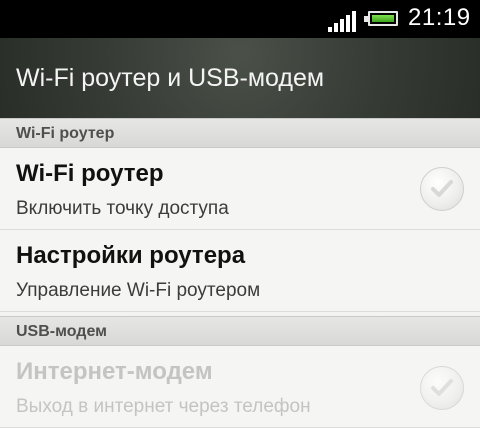 The image size is (480, 428). I want to click on internet-modem-title: Интернет-модем, so click(114, 371).